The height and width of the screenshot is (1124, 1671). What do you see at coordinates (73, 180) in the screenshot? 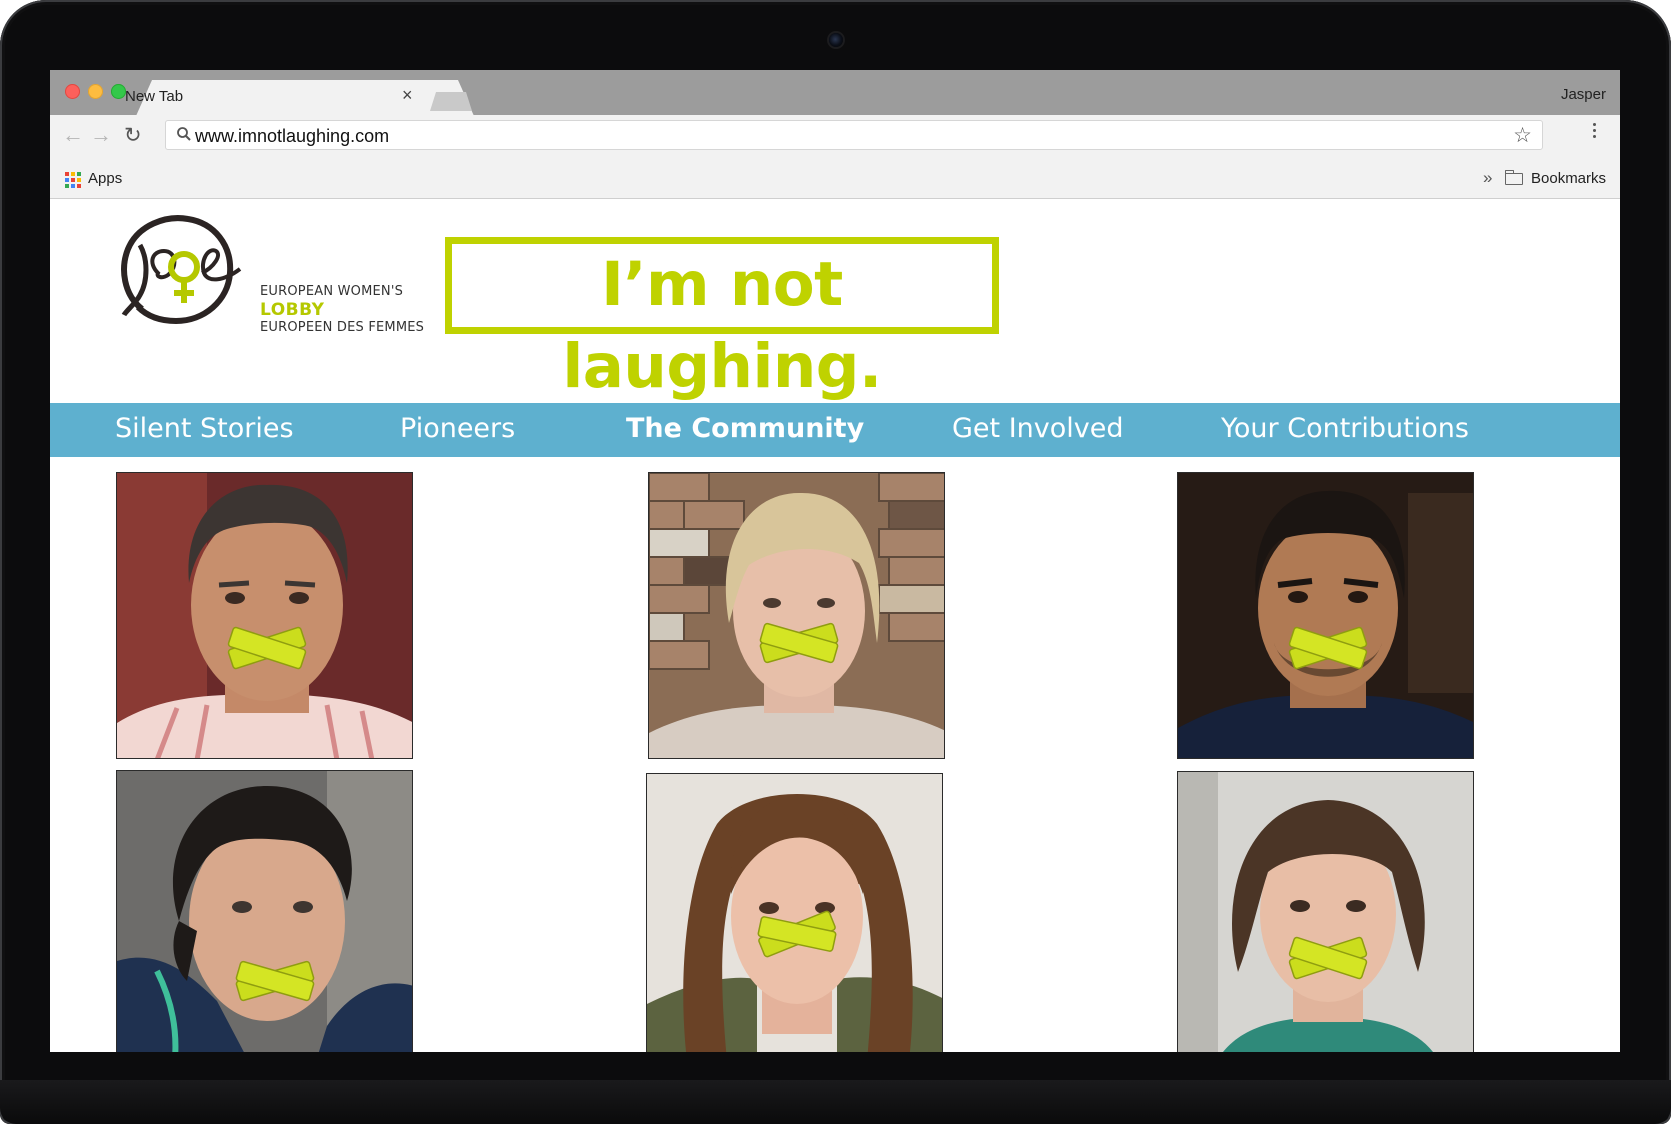
I see `apps-grid-icon` at bounding box center [73, 180].